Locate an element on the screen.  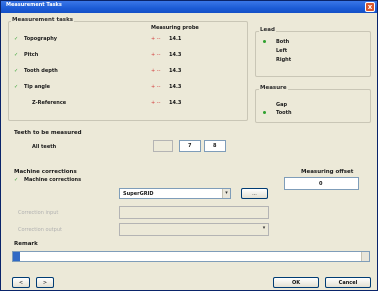
task-label-z-reference: Z-Reference is located at coordinates (49, 103).